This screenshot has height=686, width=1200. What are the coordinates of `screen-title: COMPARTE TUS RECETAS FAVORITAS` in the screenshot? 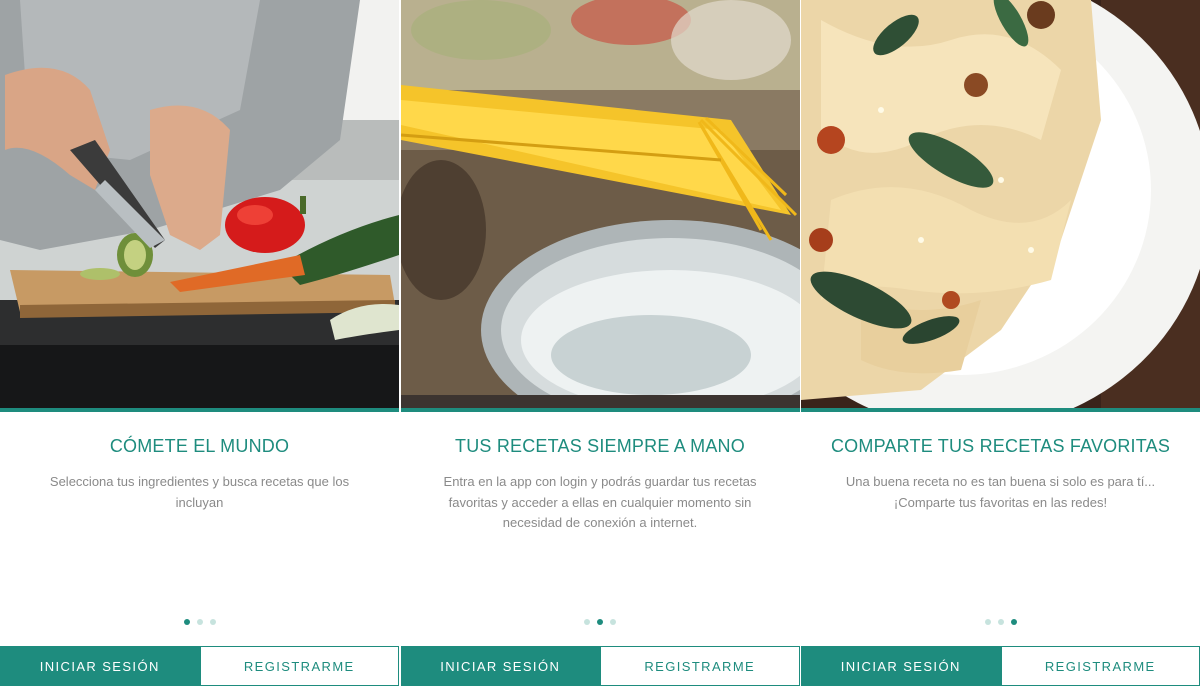 It's located at (1000, 446).